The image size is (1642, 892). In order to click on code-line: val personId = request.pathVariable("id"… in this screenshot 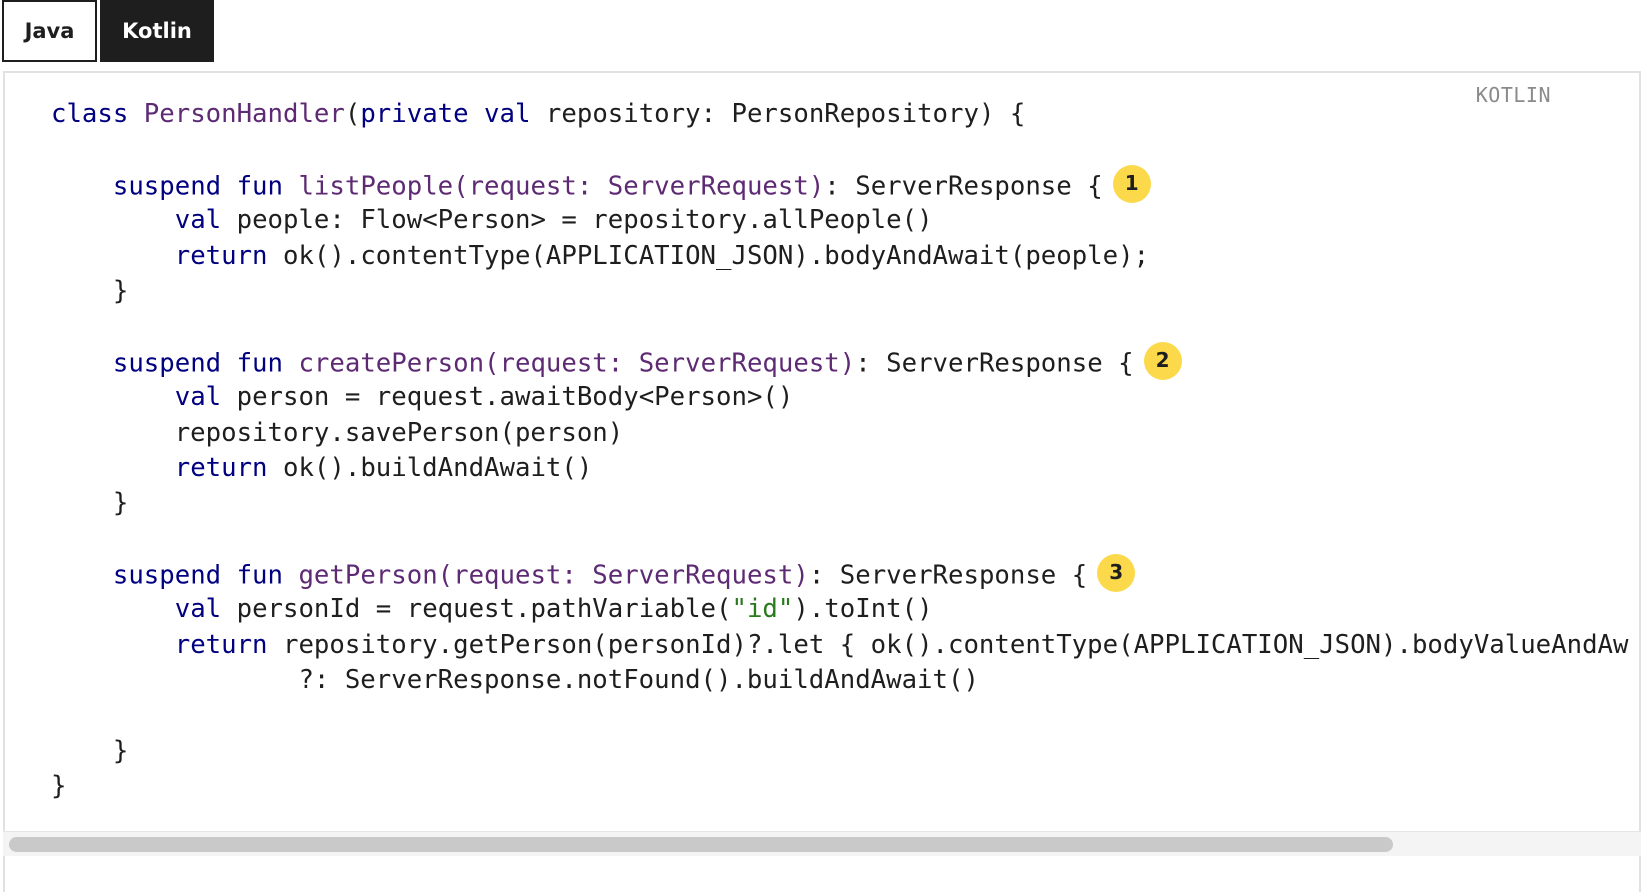, I will do `click(839, 609)`.